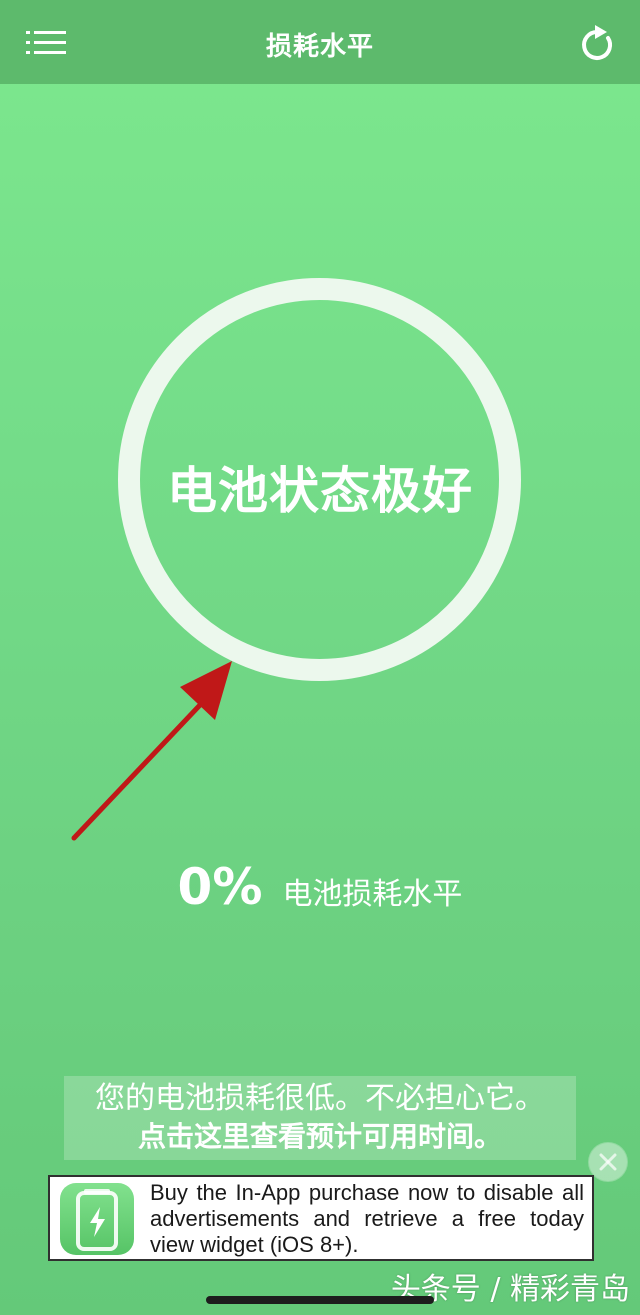 The height and width of the screenshot is (1315, 640). I want to click on wear-level-label: 电池损耗水平, so click(372, 894).